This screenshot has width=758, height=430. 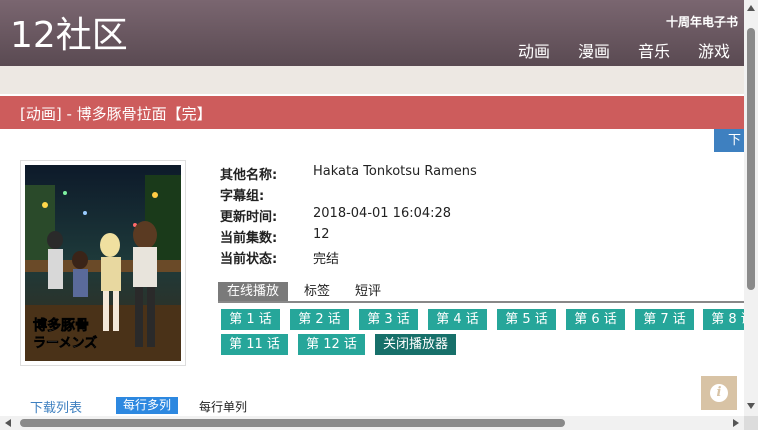 I want to click on tab-reviews: 短评, so click(x=368, y=291).